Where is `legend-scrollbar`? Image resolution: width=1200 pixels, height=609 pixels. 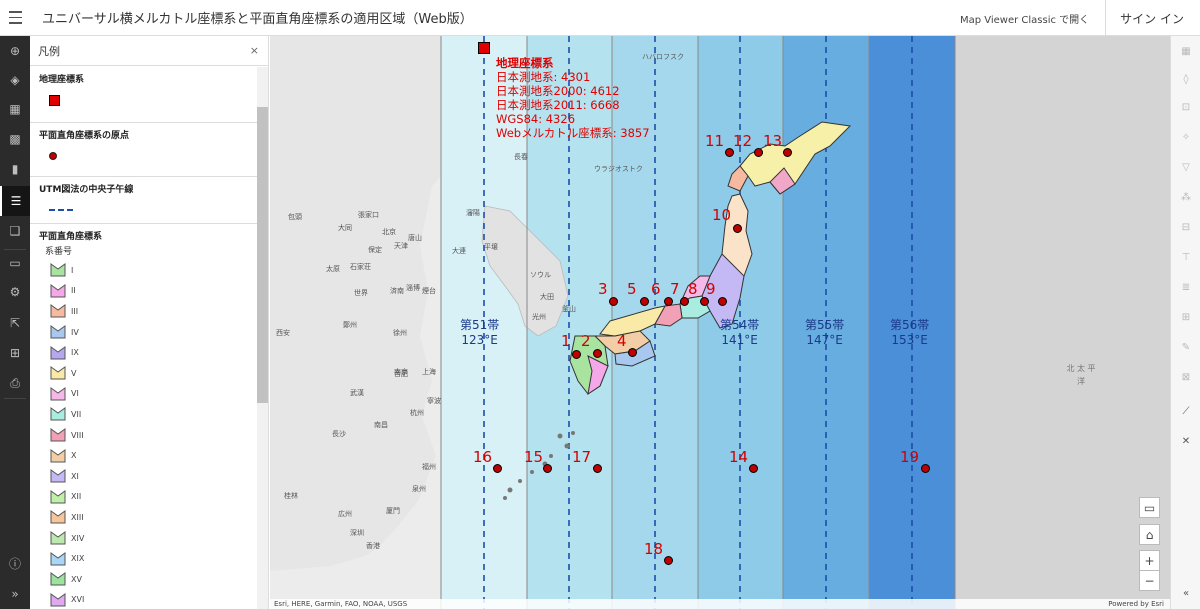
legend-scrollbar is located at coordinates (262, 338).